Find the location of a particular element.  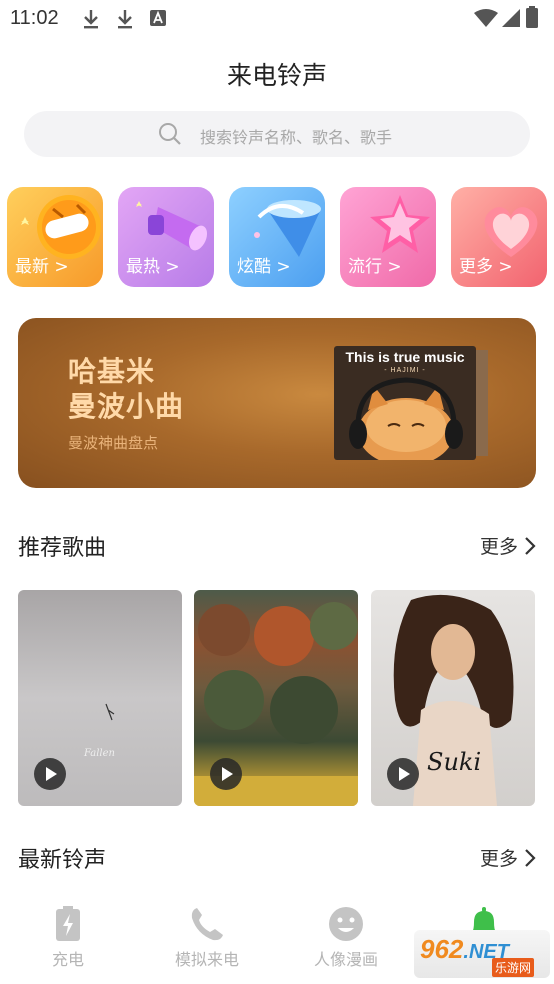

cat-headphones-image is located at coordinates (406, 418).